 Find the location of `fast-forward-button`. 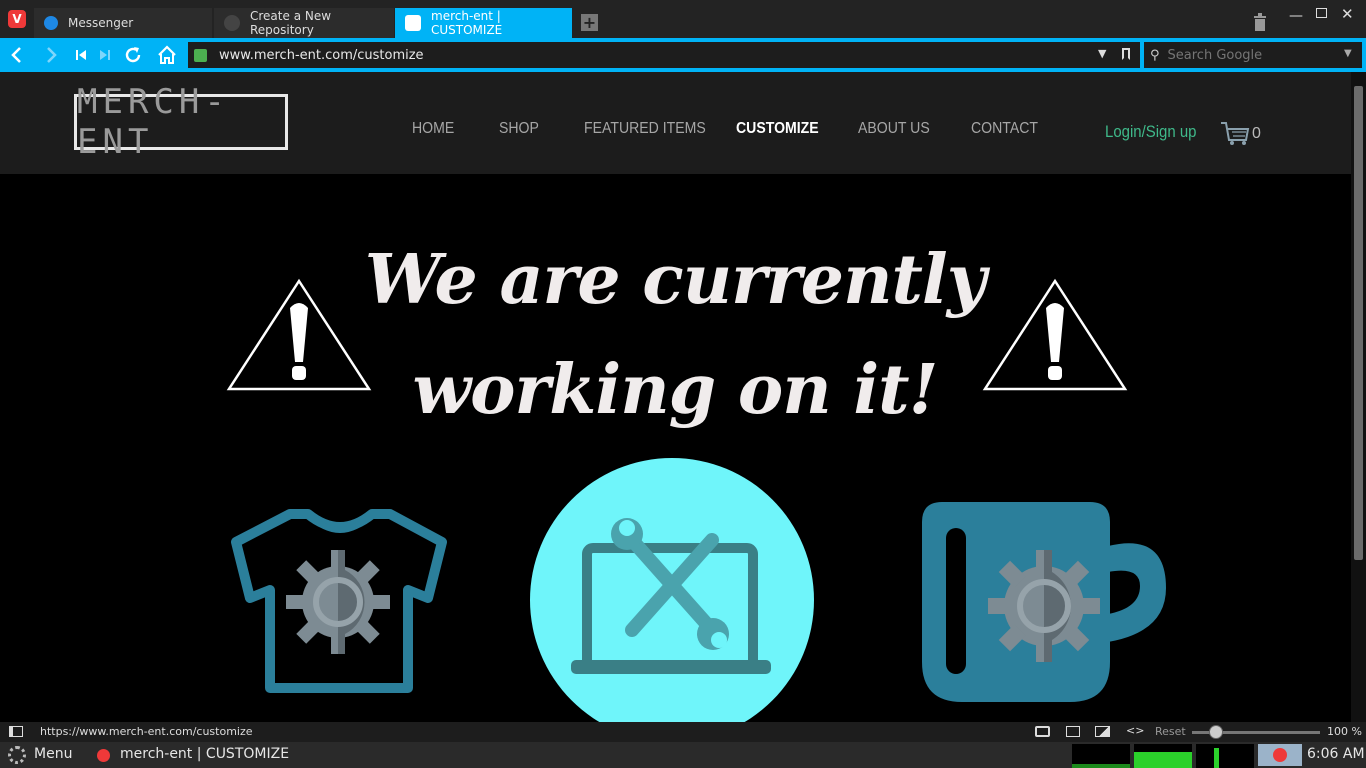

fast-forward-button is located at coordinates (105, 55).